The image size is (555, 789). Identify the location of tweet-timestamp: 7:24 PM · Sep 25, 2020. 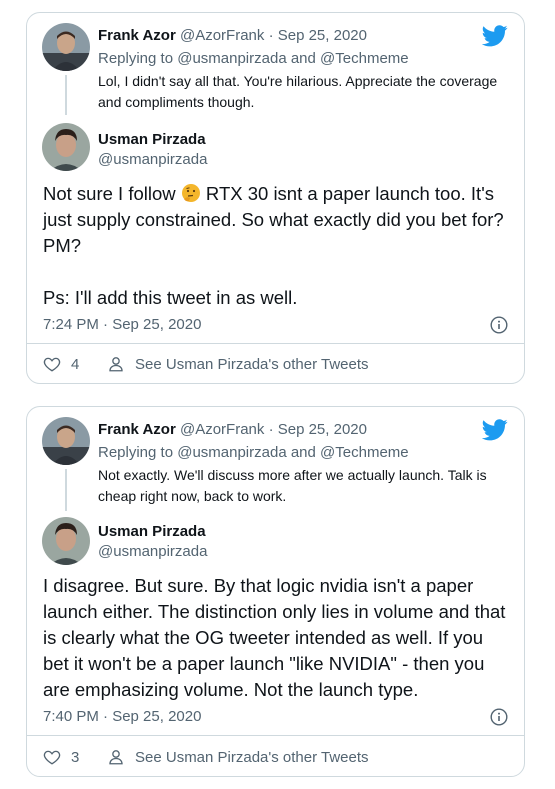
(122, 324).